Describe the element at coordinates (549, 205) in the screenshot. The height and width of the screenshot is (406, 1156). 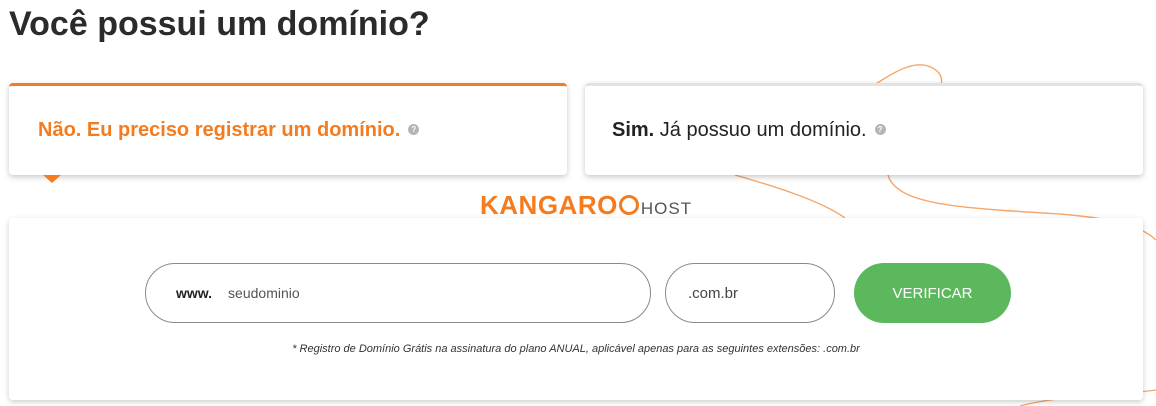
I see `logo-main-text: KANGARO` at that location.